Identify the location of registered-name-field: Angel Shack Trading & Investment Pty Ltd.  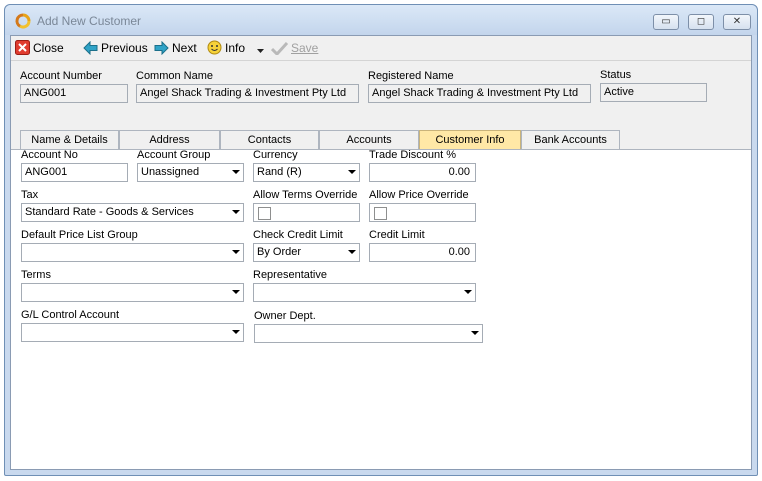
(479, 93).